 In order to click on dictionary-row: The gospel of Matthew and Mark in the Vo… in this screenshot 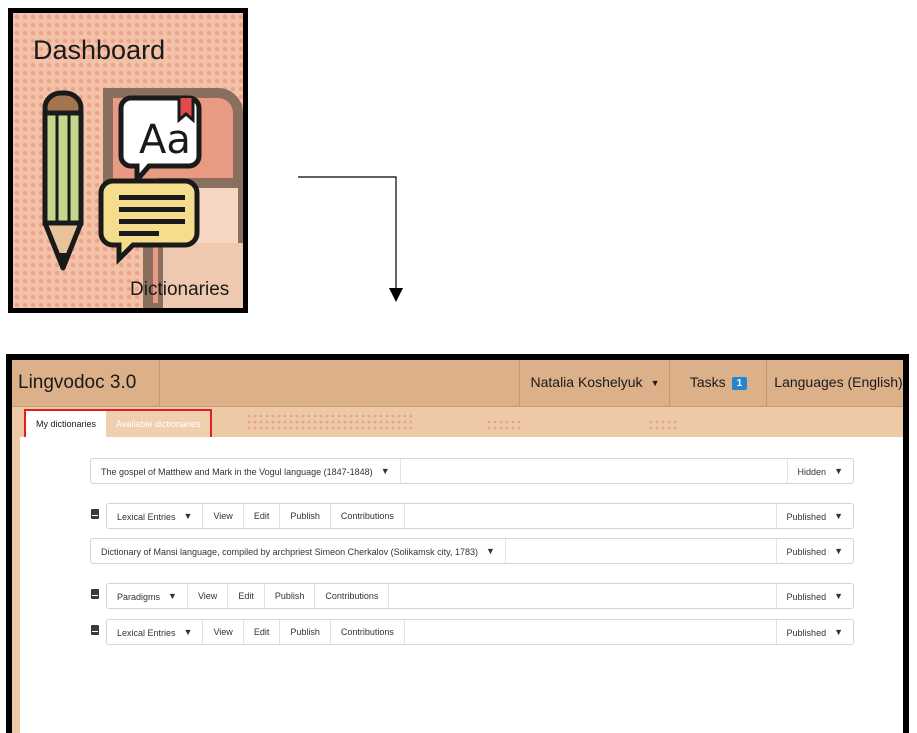, I will do `click(472, 471)`.